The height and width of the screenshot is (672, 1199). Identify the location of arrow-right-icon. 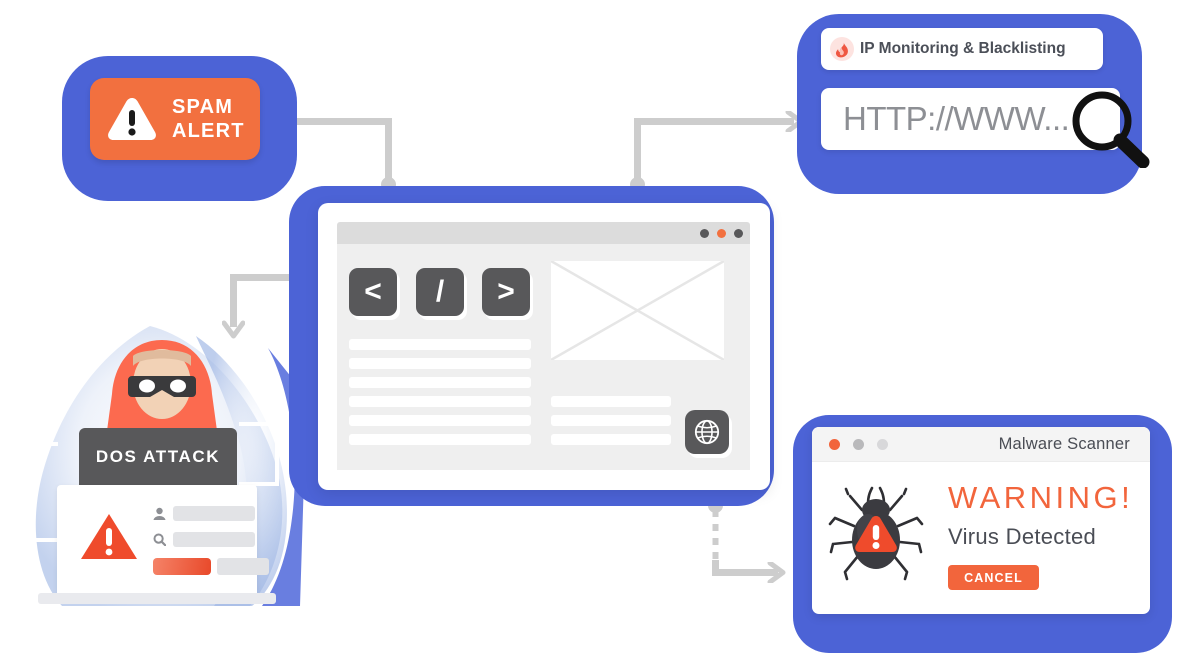
(776, 572).